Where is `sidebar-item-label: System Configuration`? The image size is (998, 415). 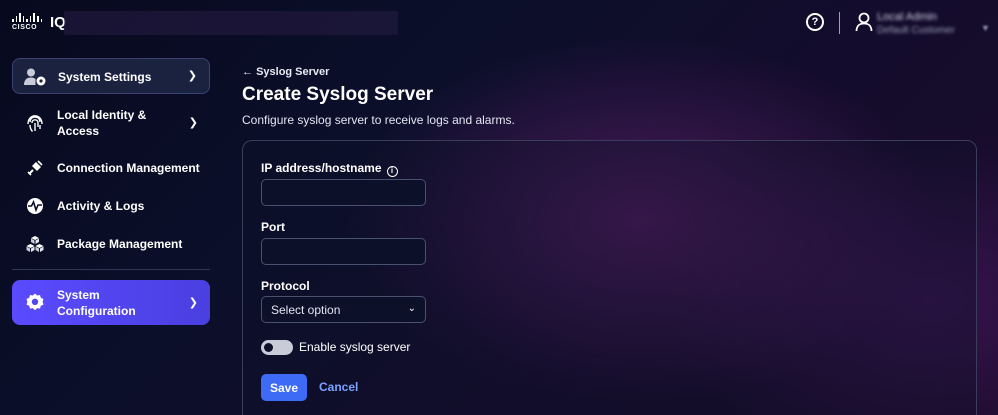
sidebar-item-label: System Configuration is located at coordinates (96, 303).